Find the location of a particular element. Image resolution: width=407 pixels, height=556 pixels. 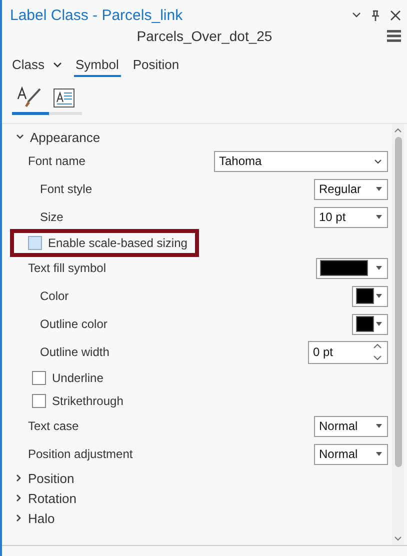

pin-icon is located at coordinates (375, 15).